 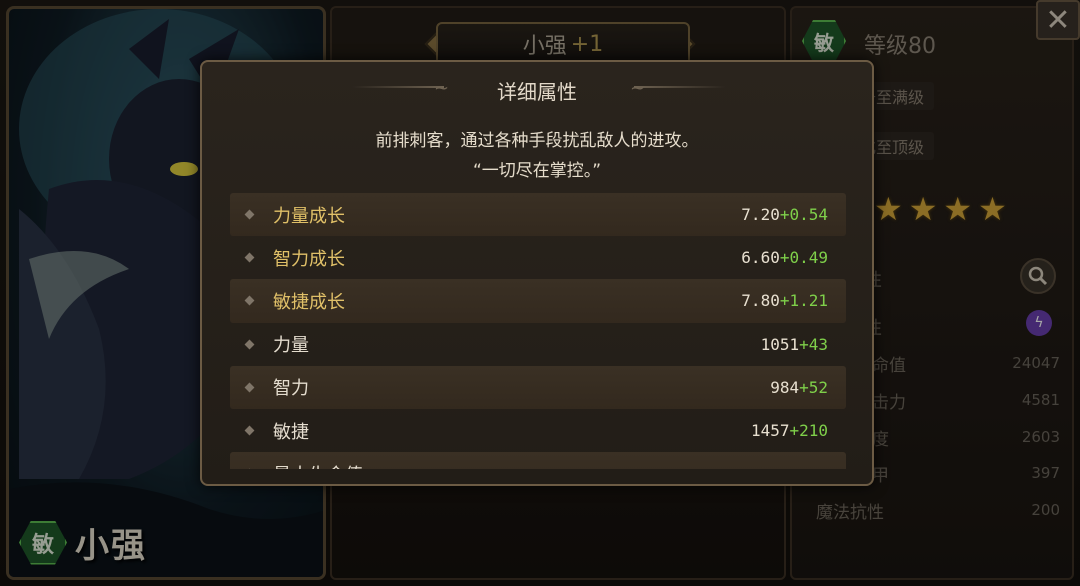 What do you see at coordinates (538, 344) in the screenshot?
I see `attribute-row: 力量 1051 +43` at bounding box center [538, 344].